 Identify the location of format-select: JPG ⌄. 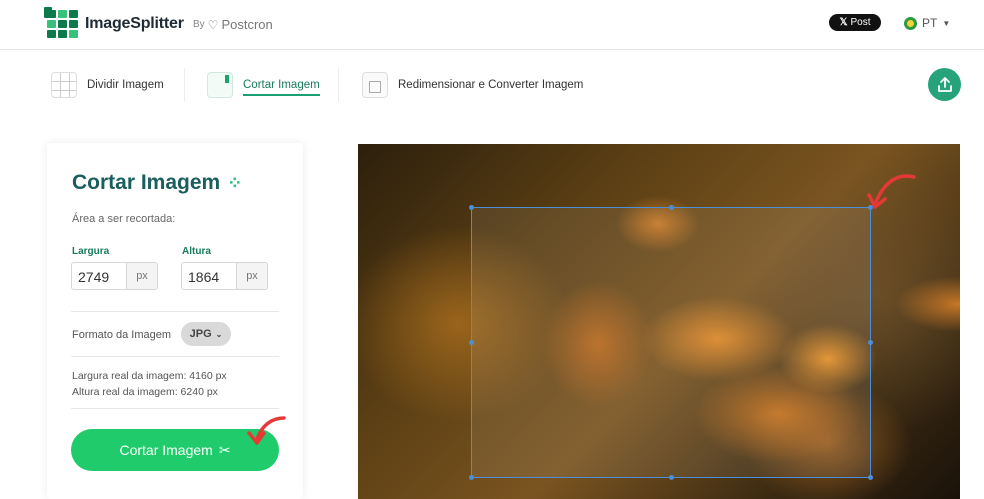
(206, 334).